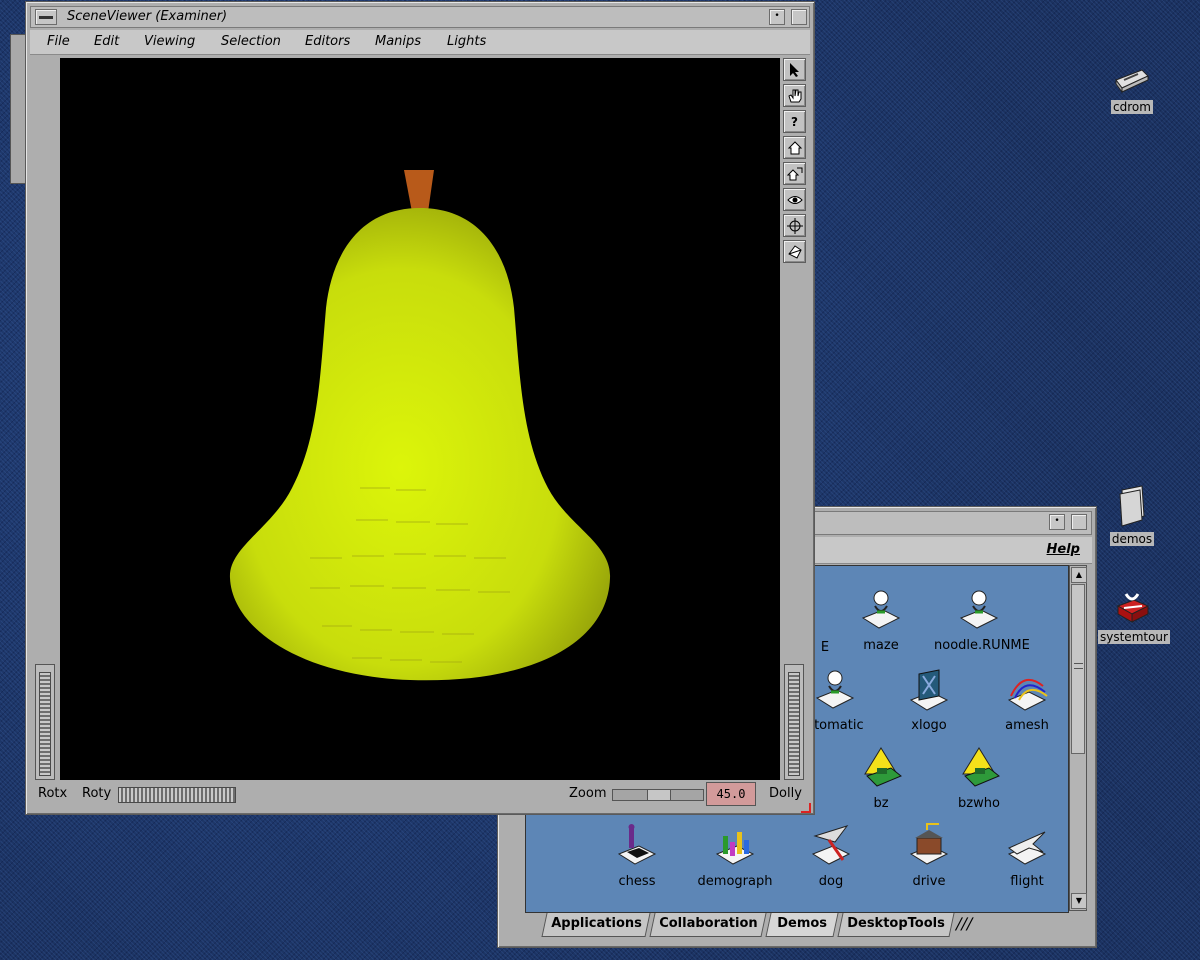 The image size is (1200, 960). I want to click on zoom-label: Zoom, so click(588, 793).